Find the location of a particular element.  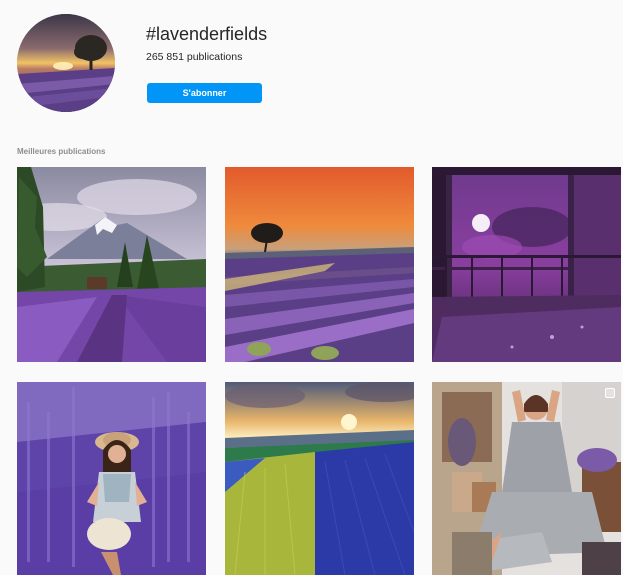

top-posts-label: Meilleures publications is located at coordinates (61, 151).